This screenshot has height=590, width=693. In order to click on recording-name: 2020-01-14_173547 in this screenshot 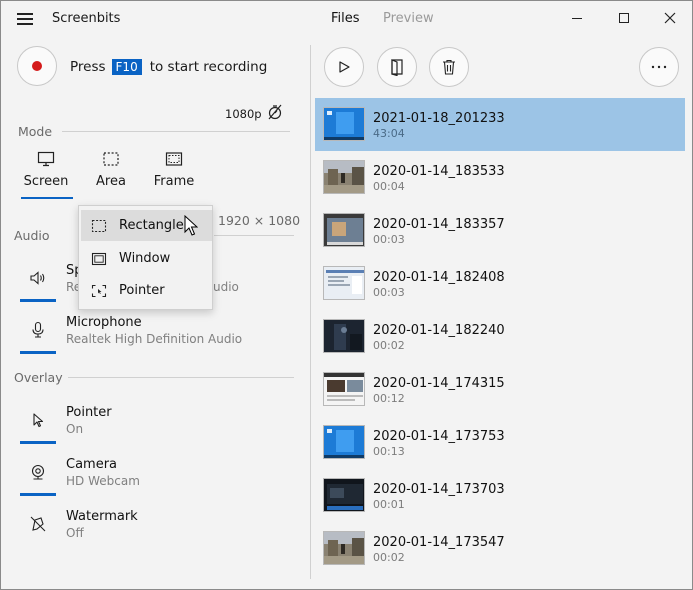, I will do `click(439, 542)`.